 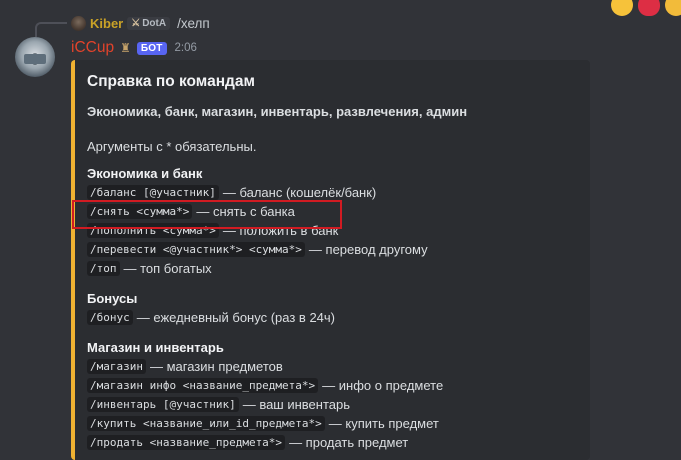 What do you see at coordinates (216, 366) in the screenshot?
I see `command-desc: — магазин предметов` at bounding box center [216, 366].